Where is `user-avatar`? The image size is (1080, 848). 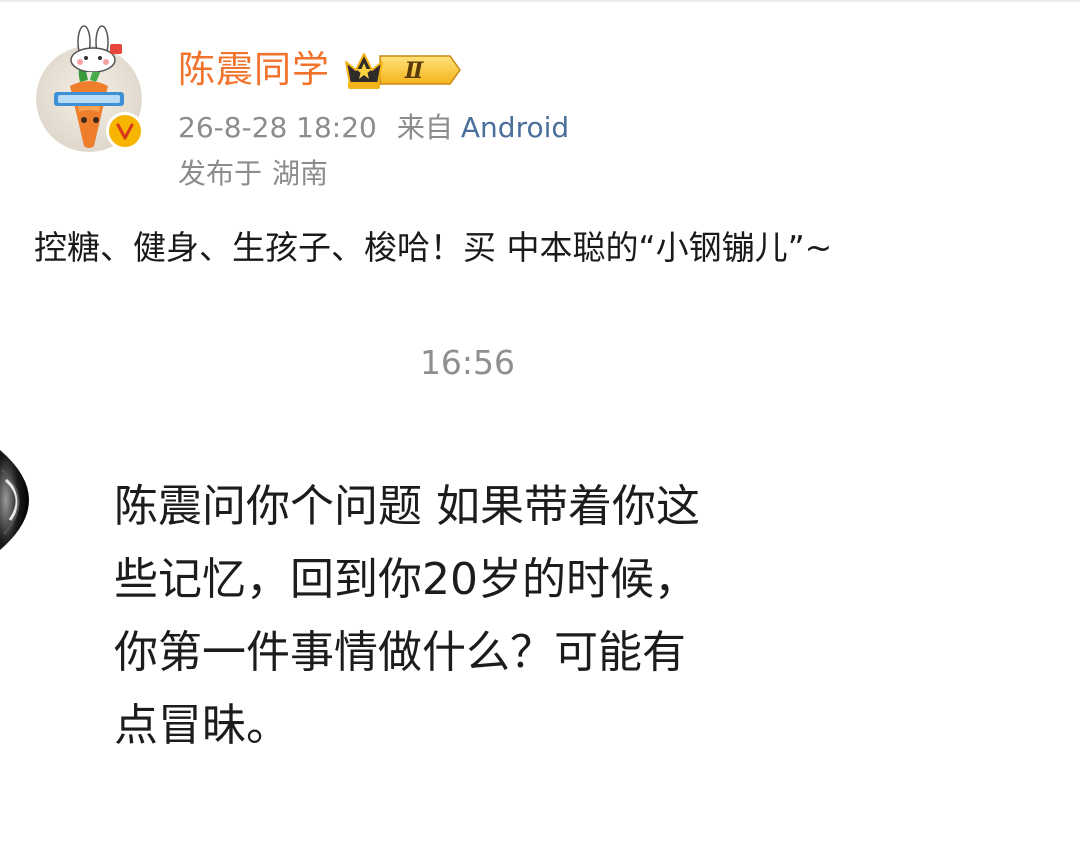 user-avatar is located at coordinates (96, 89).